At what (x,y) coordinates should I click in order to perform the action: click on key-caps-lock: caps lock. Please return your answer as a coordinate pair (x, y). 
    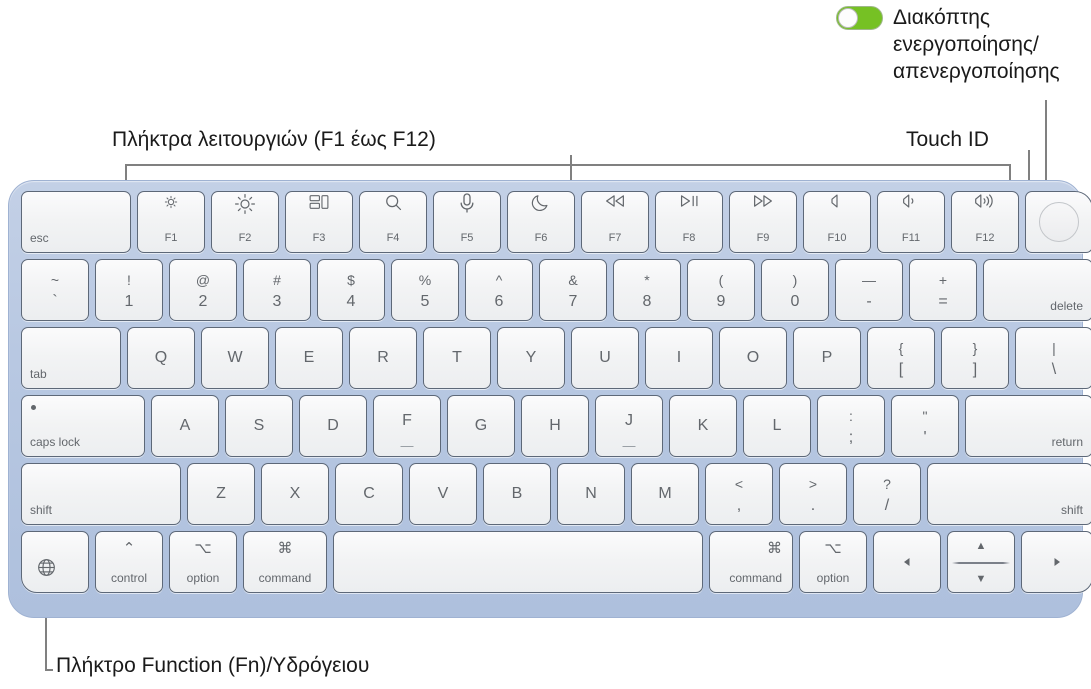
    Looking at the image, I should click on (83, 426).